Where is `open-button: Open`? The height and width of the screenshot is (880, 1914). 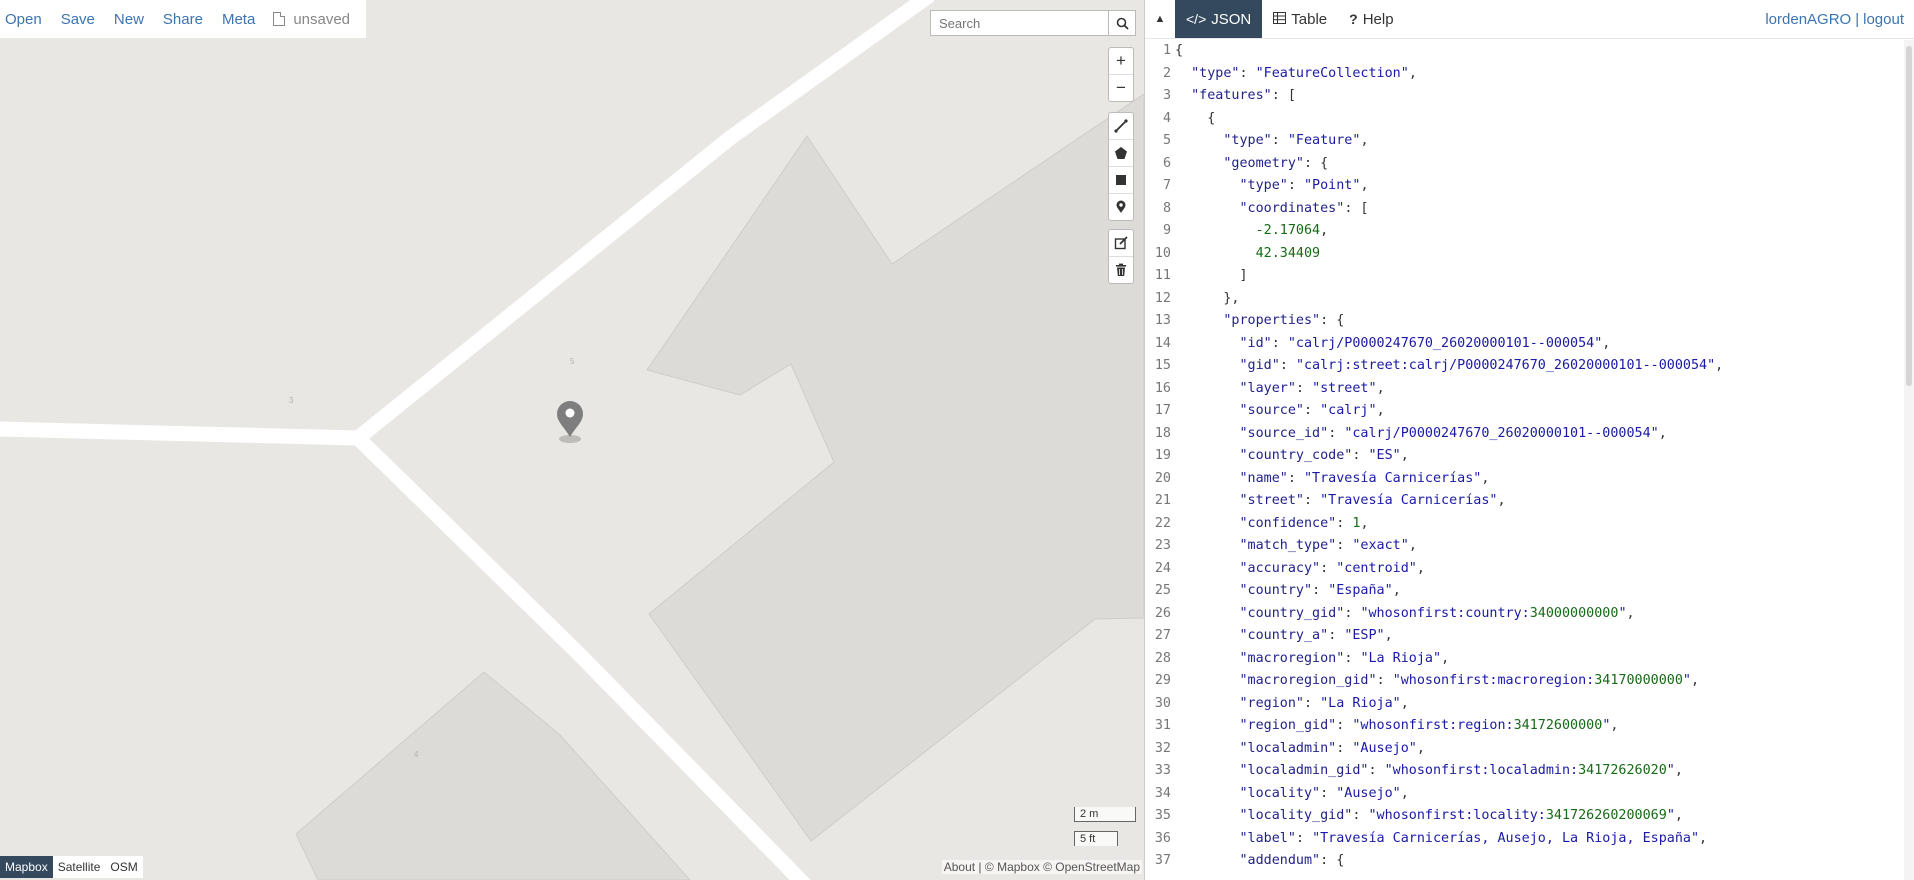
open-button: Open is located at coordinates (26, 19).